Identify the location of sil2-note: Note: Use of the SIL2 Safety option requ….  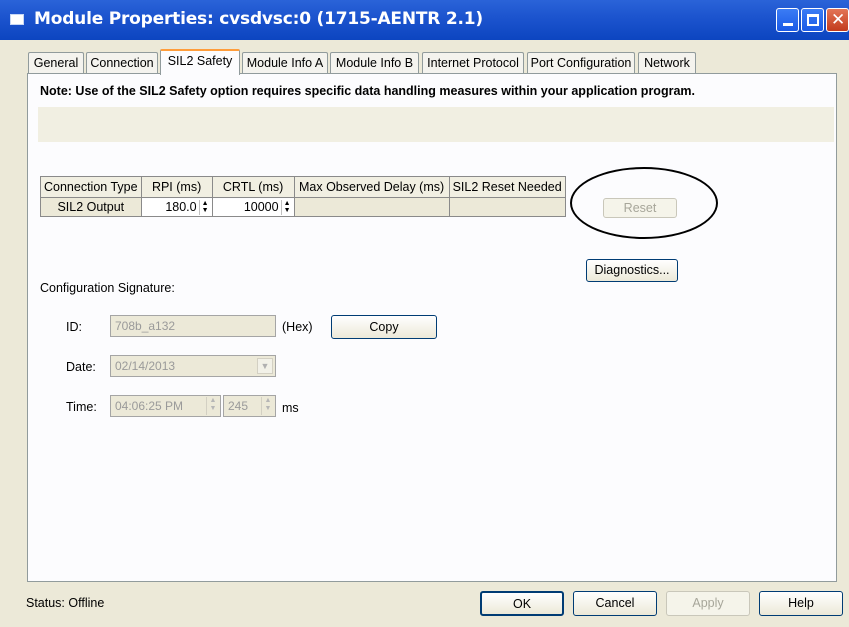
(367, 91).